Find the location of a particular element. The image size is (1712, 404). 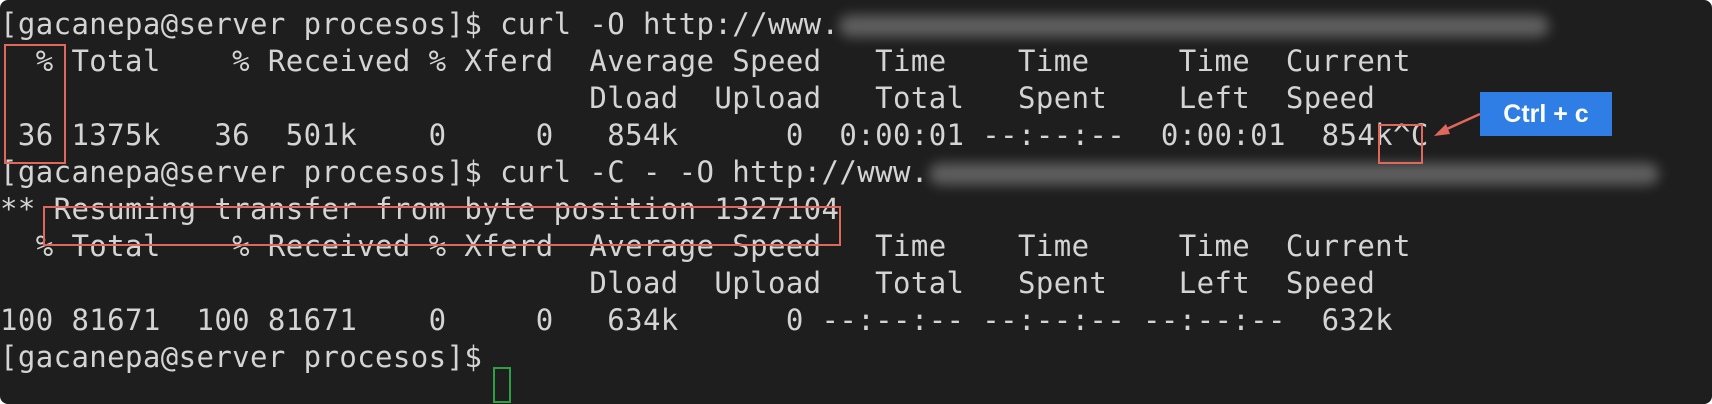

arrow-icon is located at coordinates (1457, 124).